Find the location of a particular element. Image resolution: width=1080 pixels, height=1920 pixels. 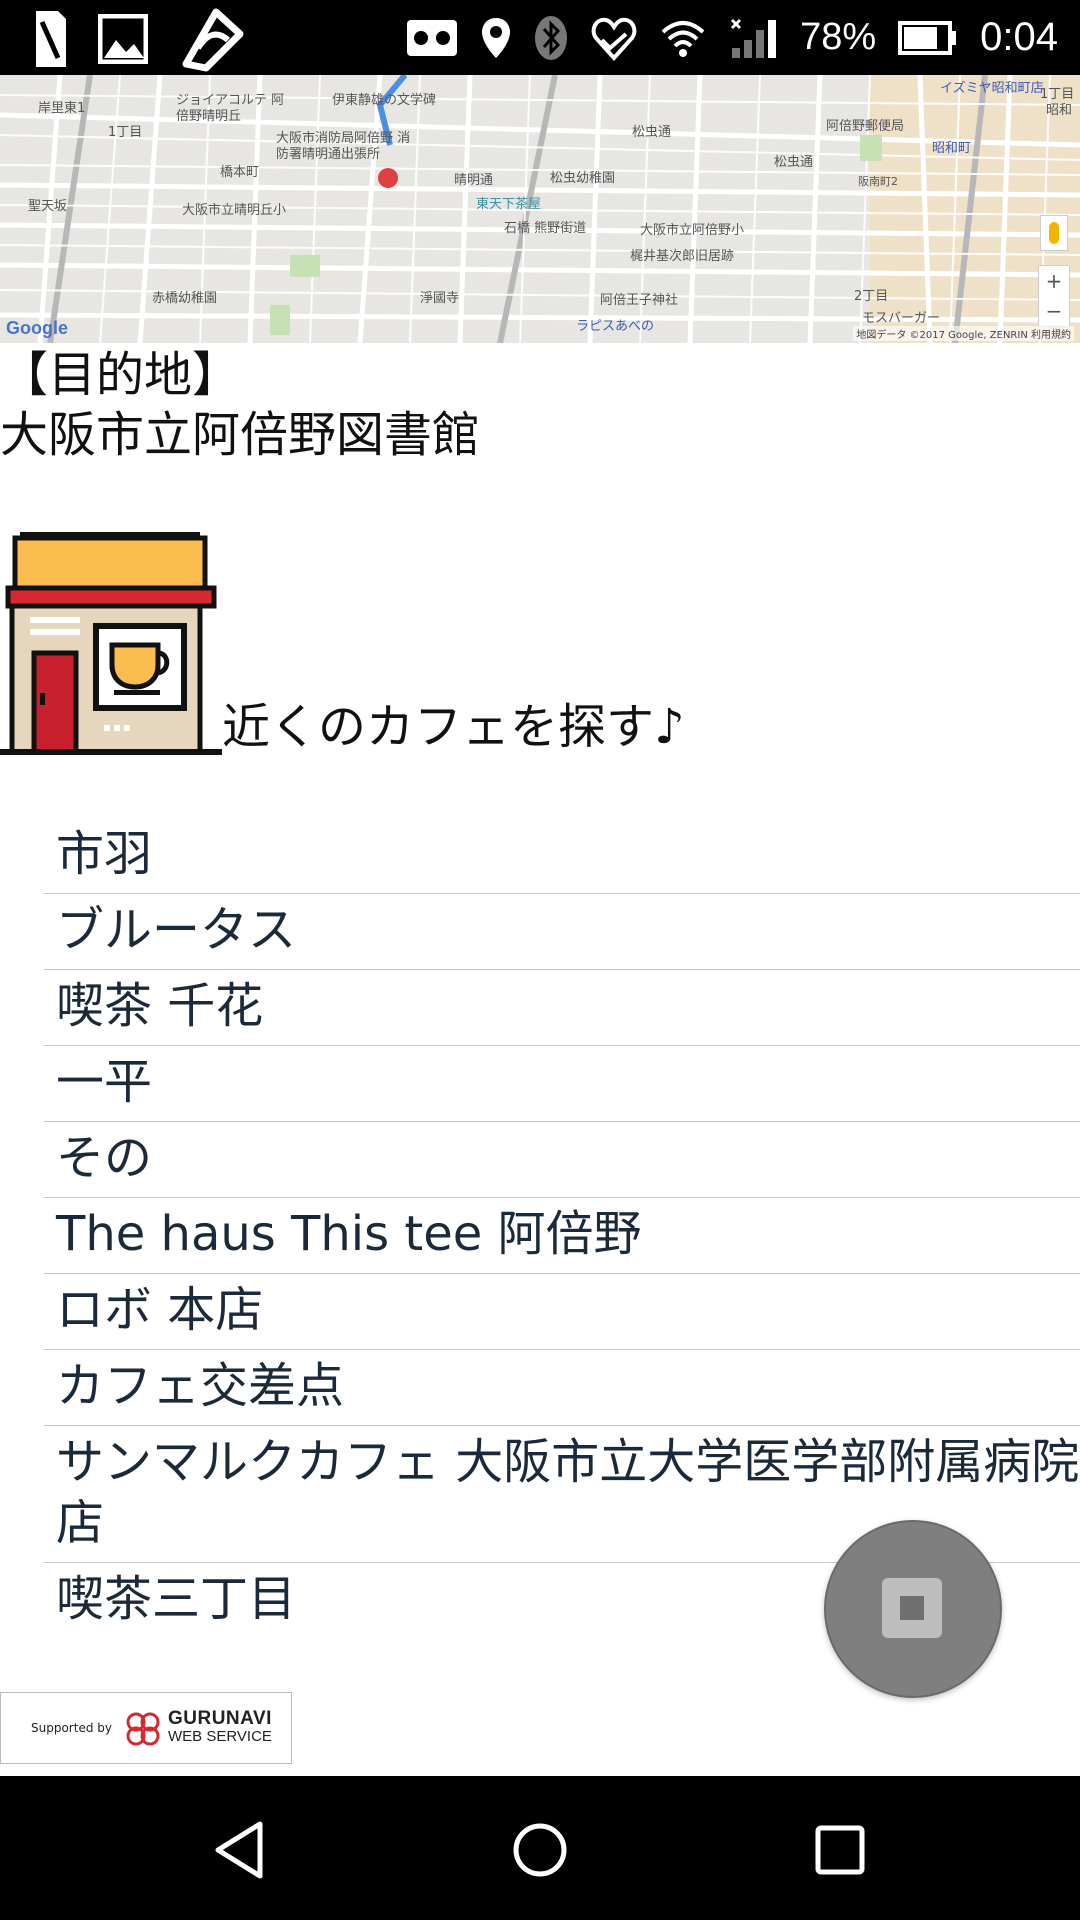

navigation-bar is located at coordinates (540, 1848).